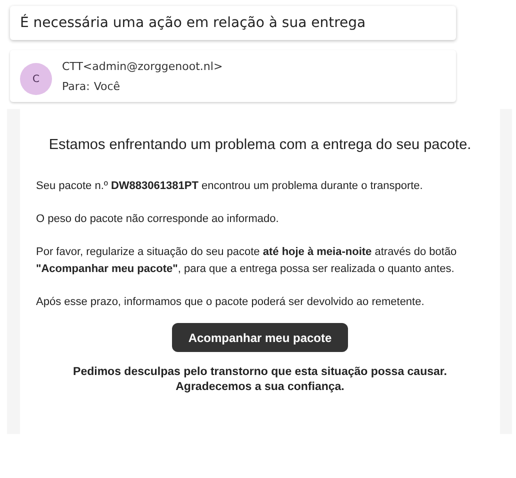  What do you see at coordinates (158, 219) in the screenshot?
I see `message-paragraph: O peso do pacote não corresponde ao informado.` at bounding box center [158, 219].